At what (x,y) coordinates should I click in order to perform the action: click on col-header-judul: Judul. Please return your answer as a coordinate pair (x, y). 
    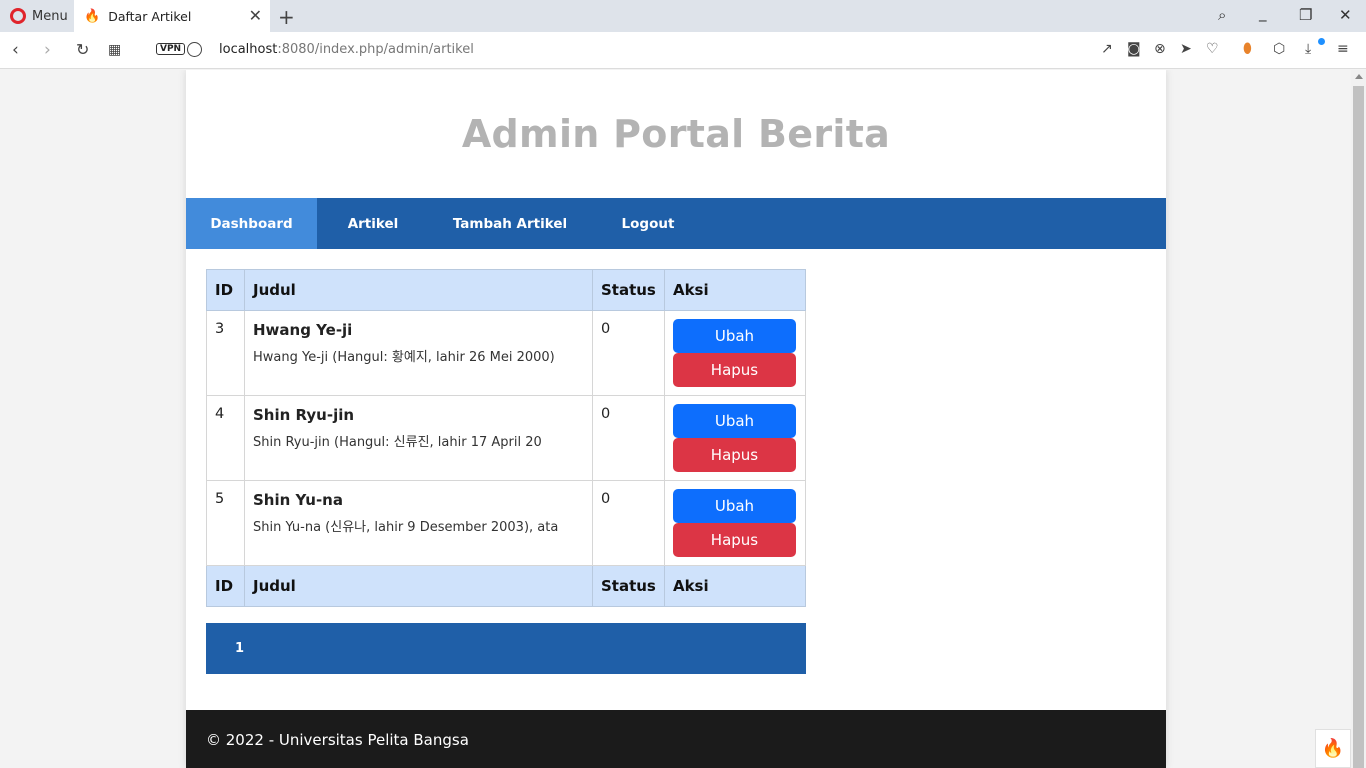
    Looking at the image, I should click on (418, 290).